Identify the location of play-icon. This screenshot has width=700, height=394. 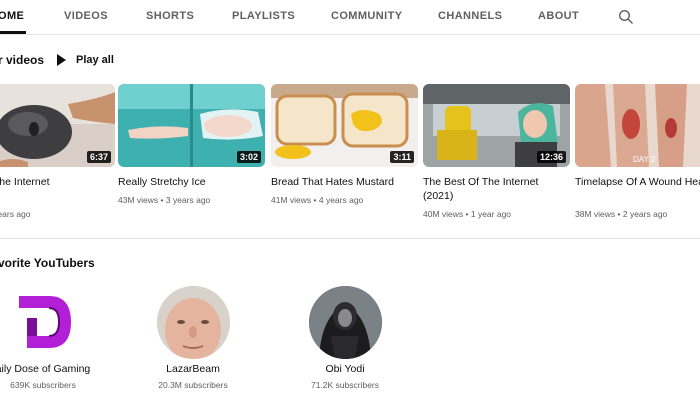
(61, 60).